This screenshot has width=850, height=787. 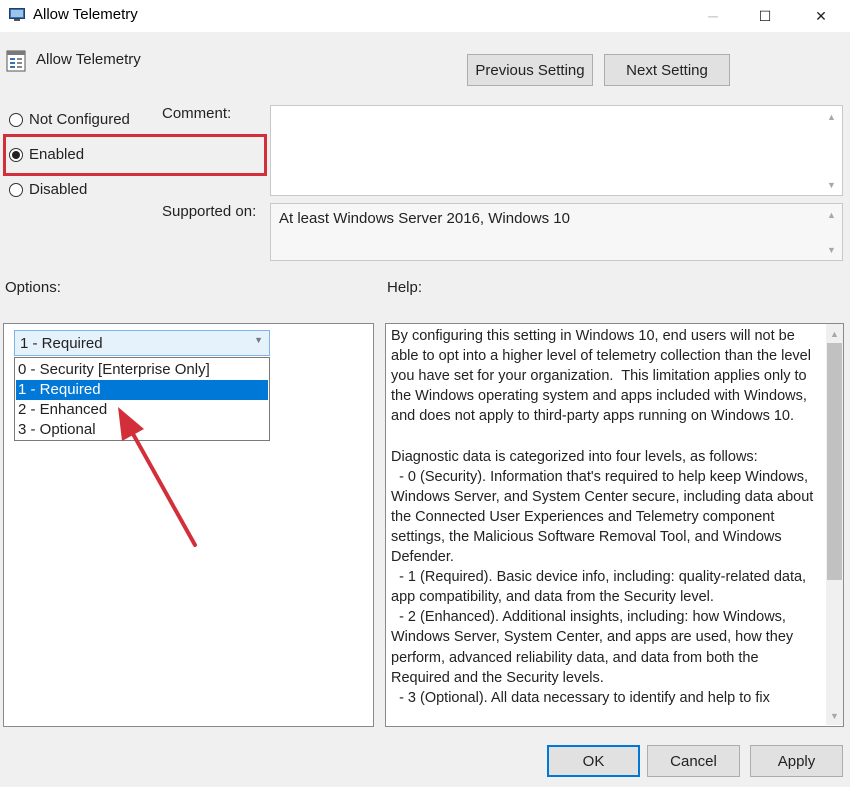 I want to click on radio-not-configured: Not Configured, so click(x=69, y=119).